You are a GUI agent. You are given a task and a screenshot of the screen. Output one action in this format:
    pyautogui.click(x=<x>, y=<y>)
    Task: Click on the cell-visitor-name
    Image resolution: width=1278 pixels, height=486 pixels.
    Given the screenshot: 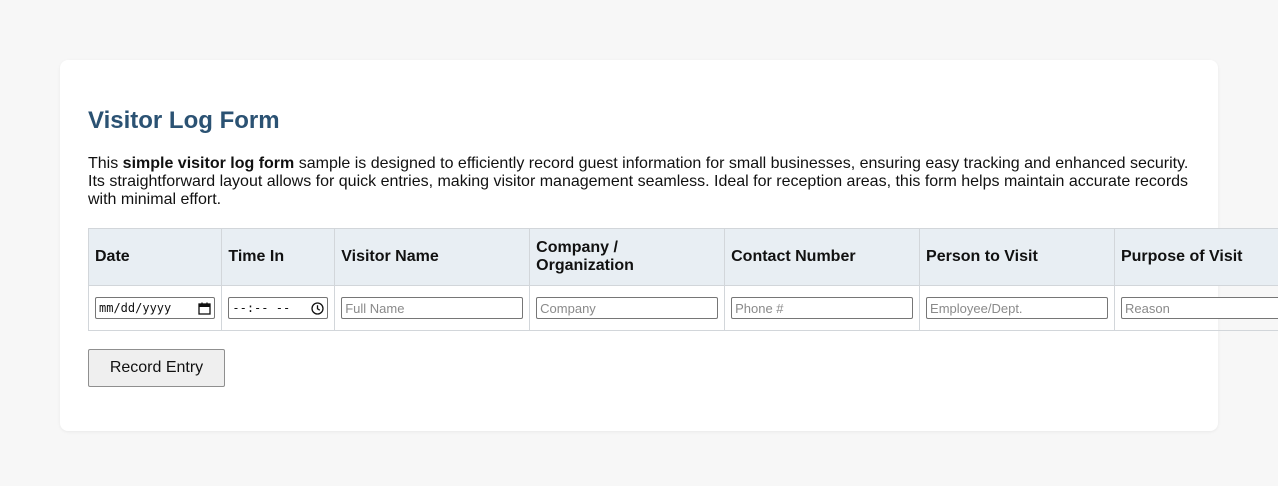 What is the action you would take?
    pyautogui.click(x=432, y=308)
    